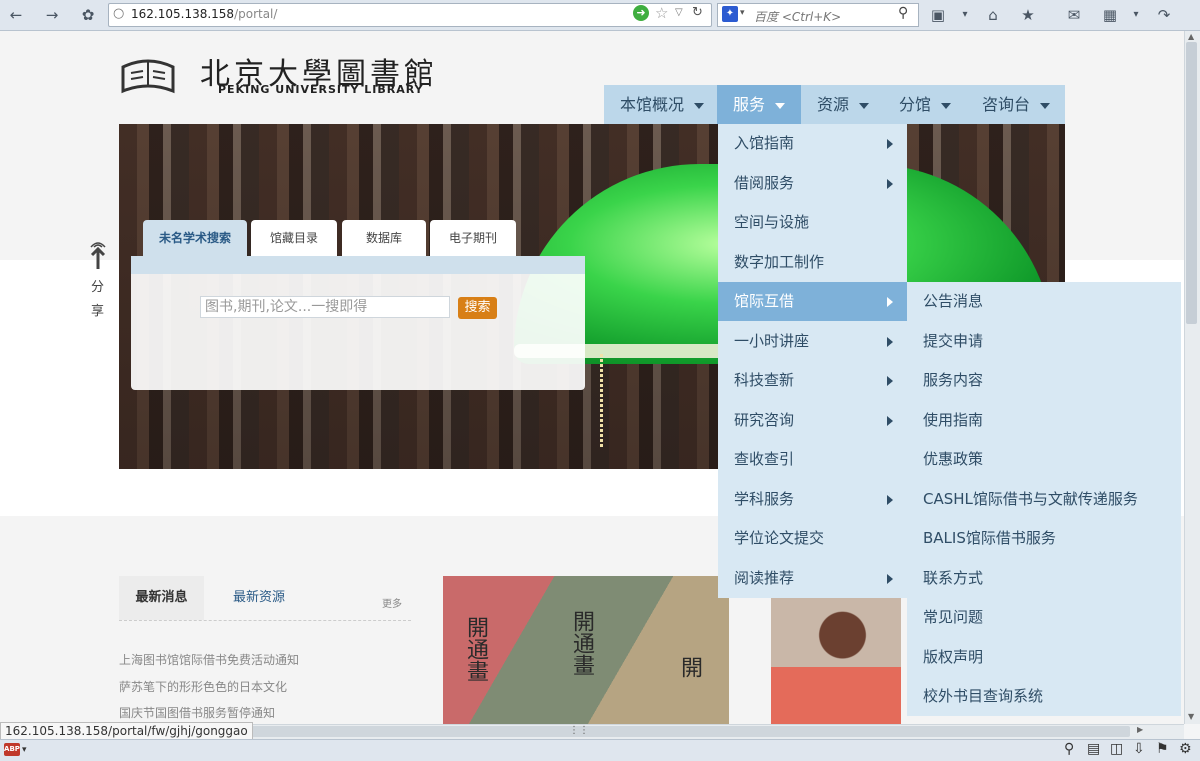 The image size is (1200, 761). I want to click on search-bar-placeholder: 百度 <Ctrl+K>, so click(798, 17).